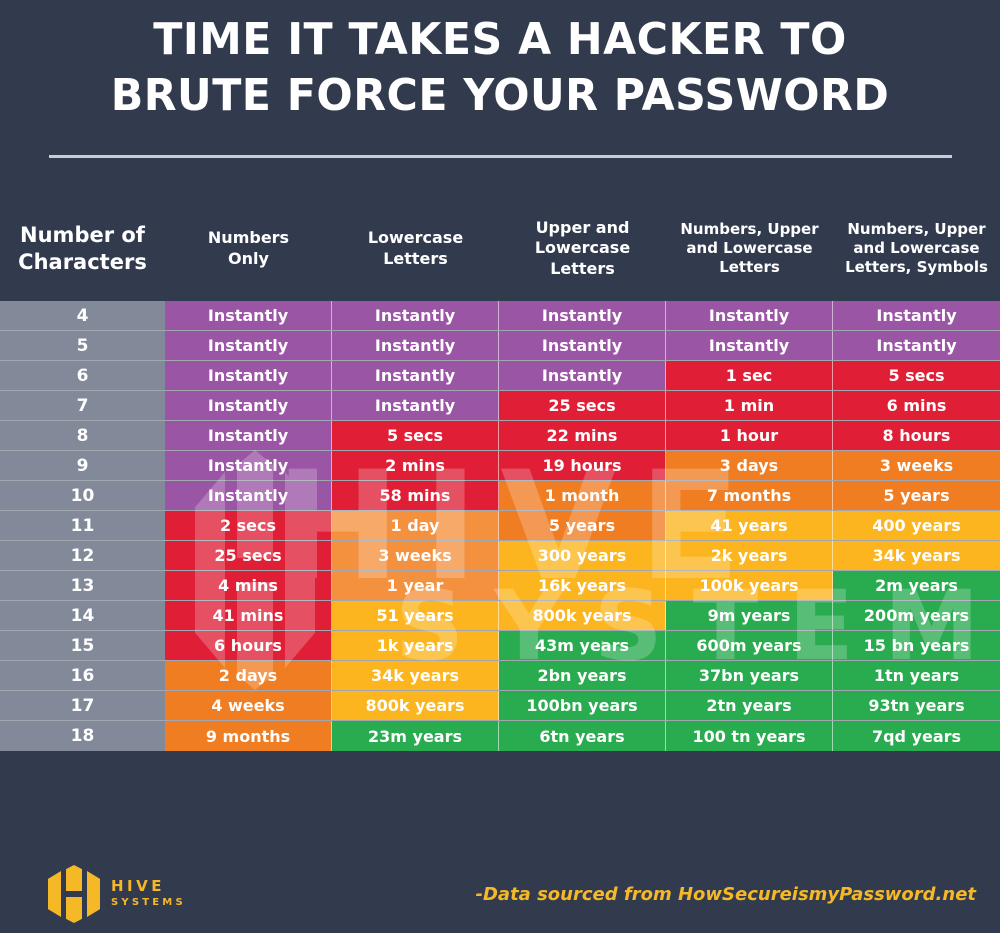  Describe the element at coordinates (82, 405) in the screenshot. I see `character-count-cell: 7` at that location.